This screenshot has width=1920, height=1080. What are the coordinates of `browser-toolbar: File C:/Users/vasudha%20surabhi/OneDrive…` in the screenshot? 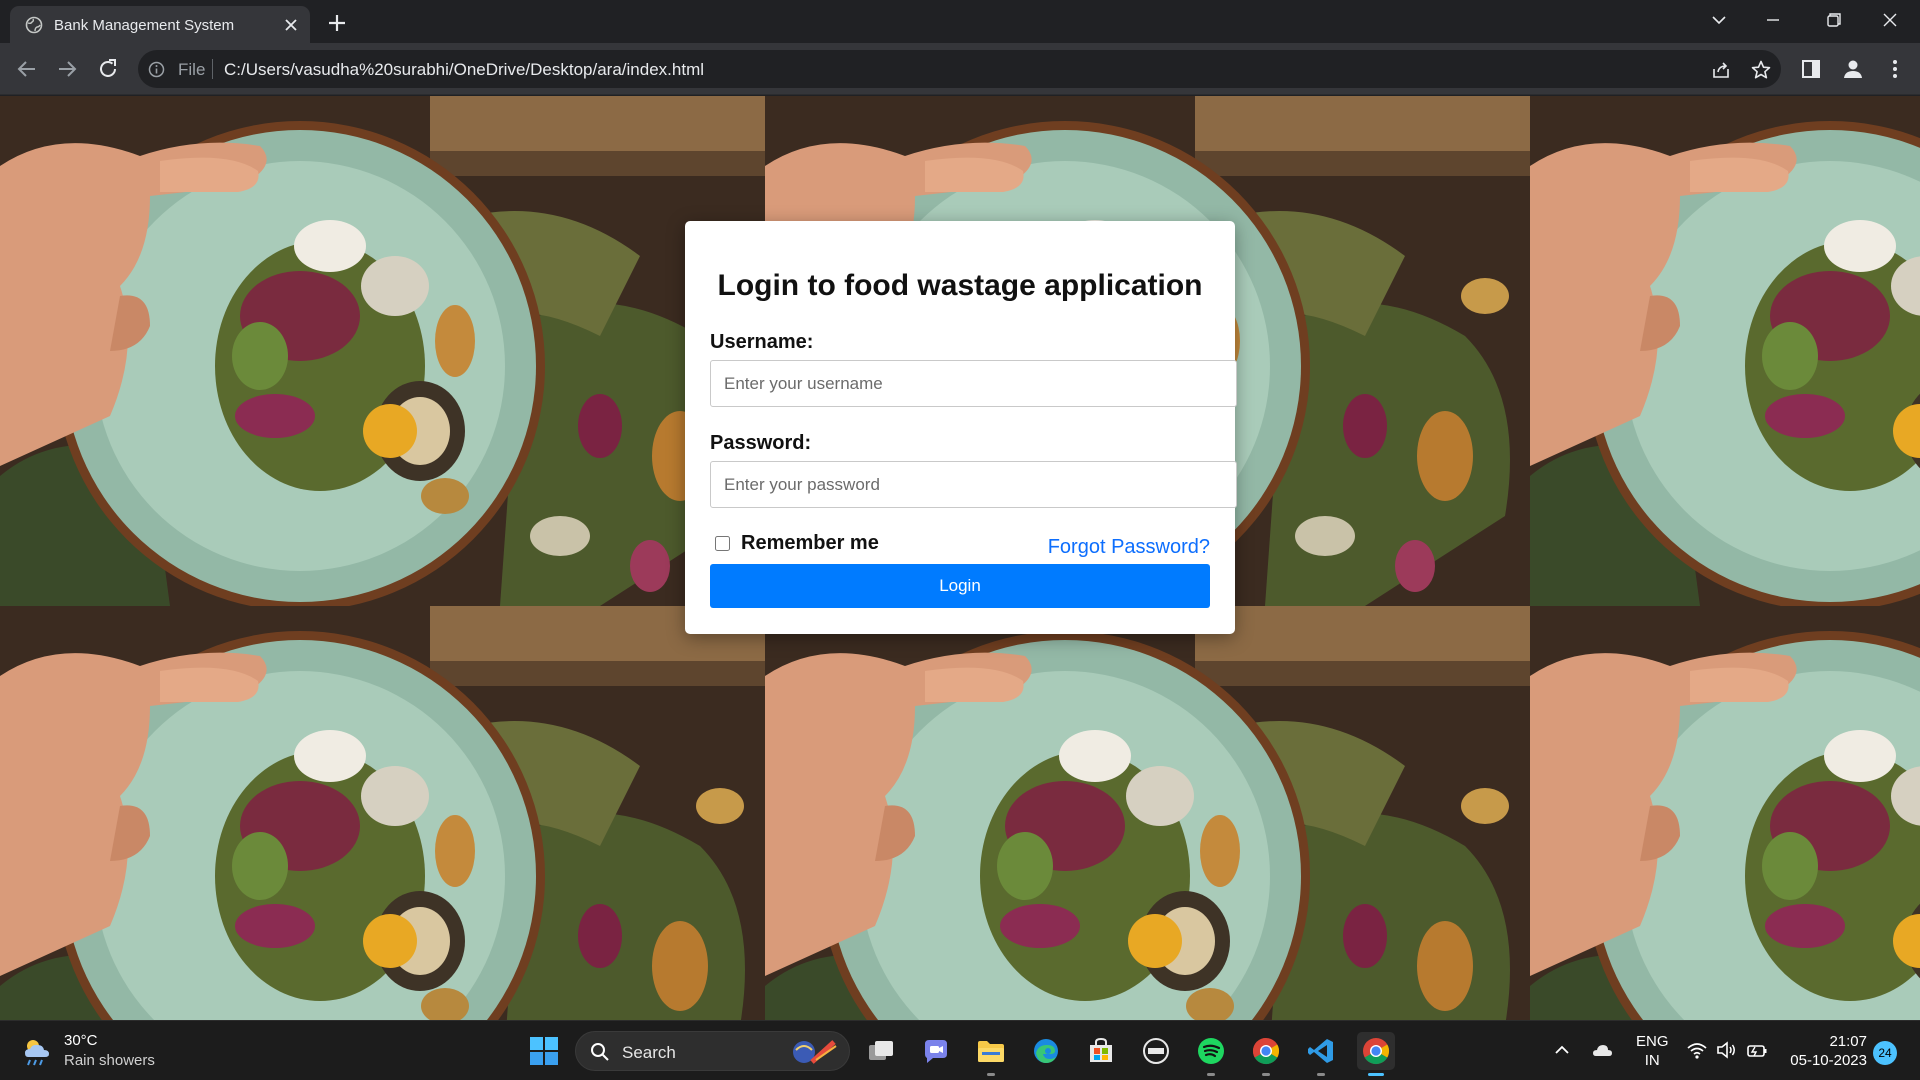 It's located at (960, 69).